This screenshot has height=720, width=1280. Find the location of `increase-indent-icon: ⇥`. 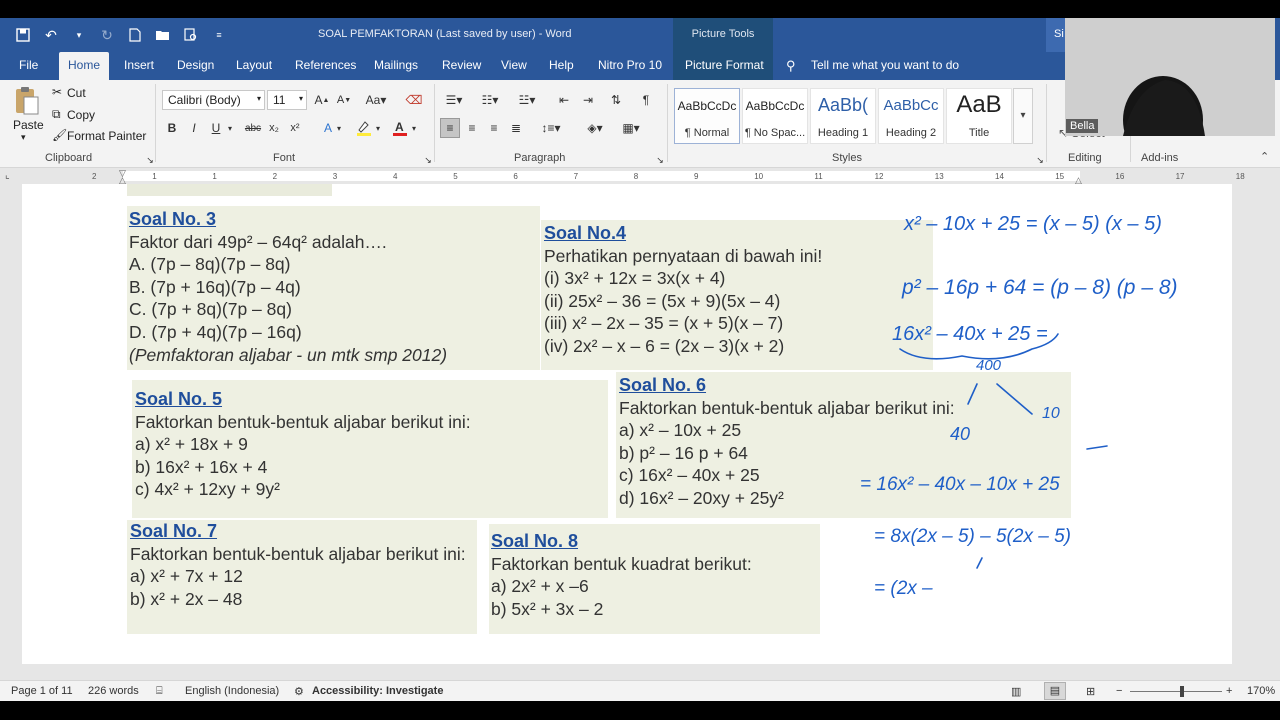

increase-indent-icon: ⇥ is located at coordinates (588, 100).